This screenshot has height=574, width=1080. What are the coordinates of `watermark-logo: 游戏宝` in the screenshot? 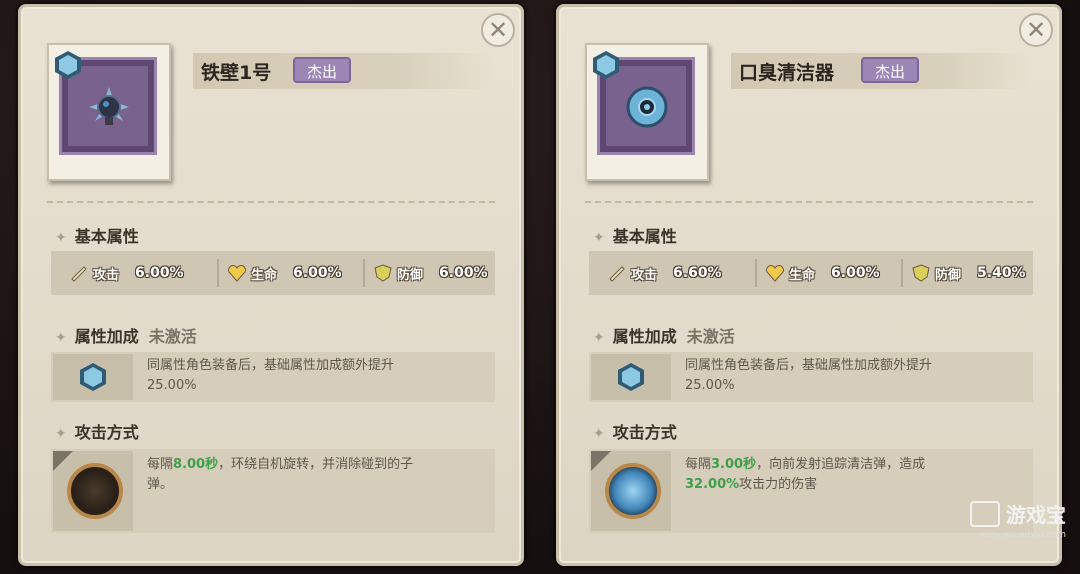 It's located at (1018, 513).